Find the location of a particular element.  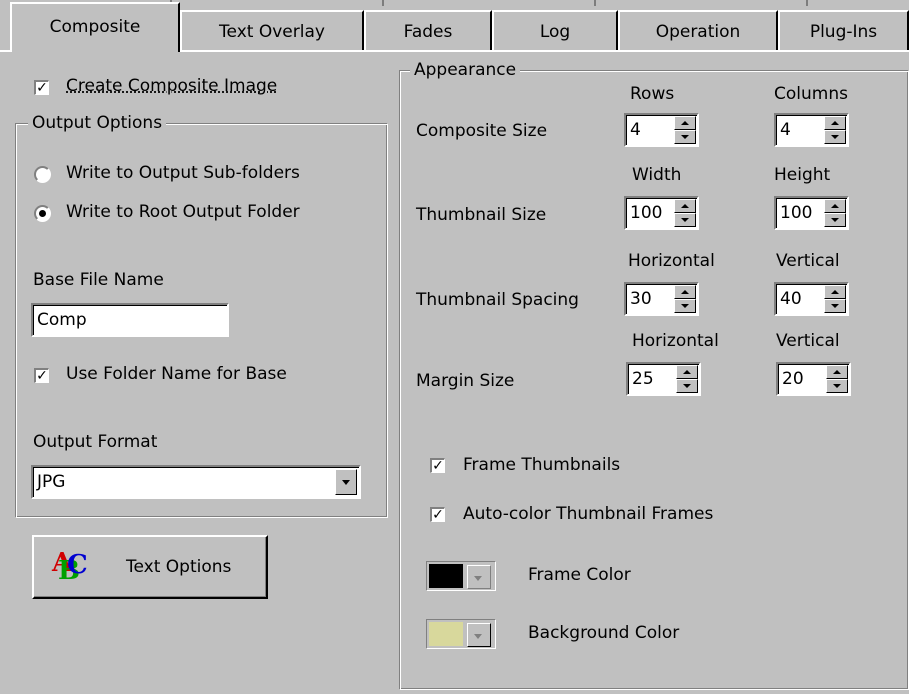

background-color-swatch is located at coordinates (446, 634).